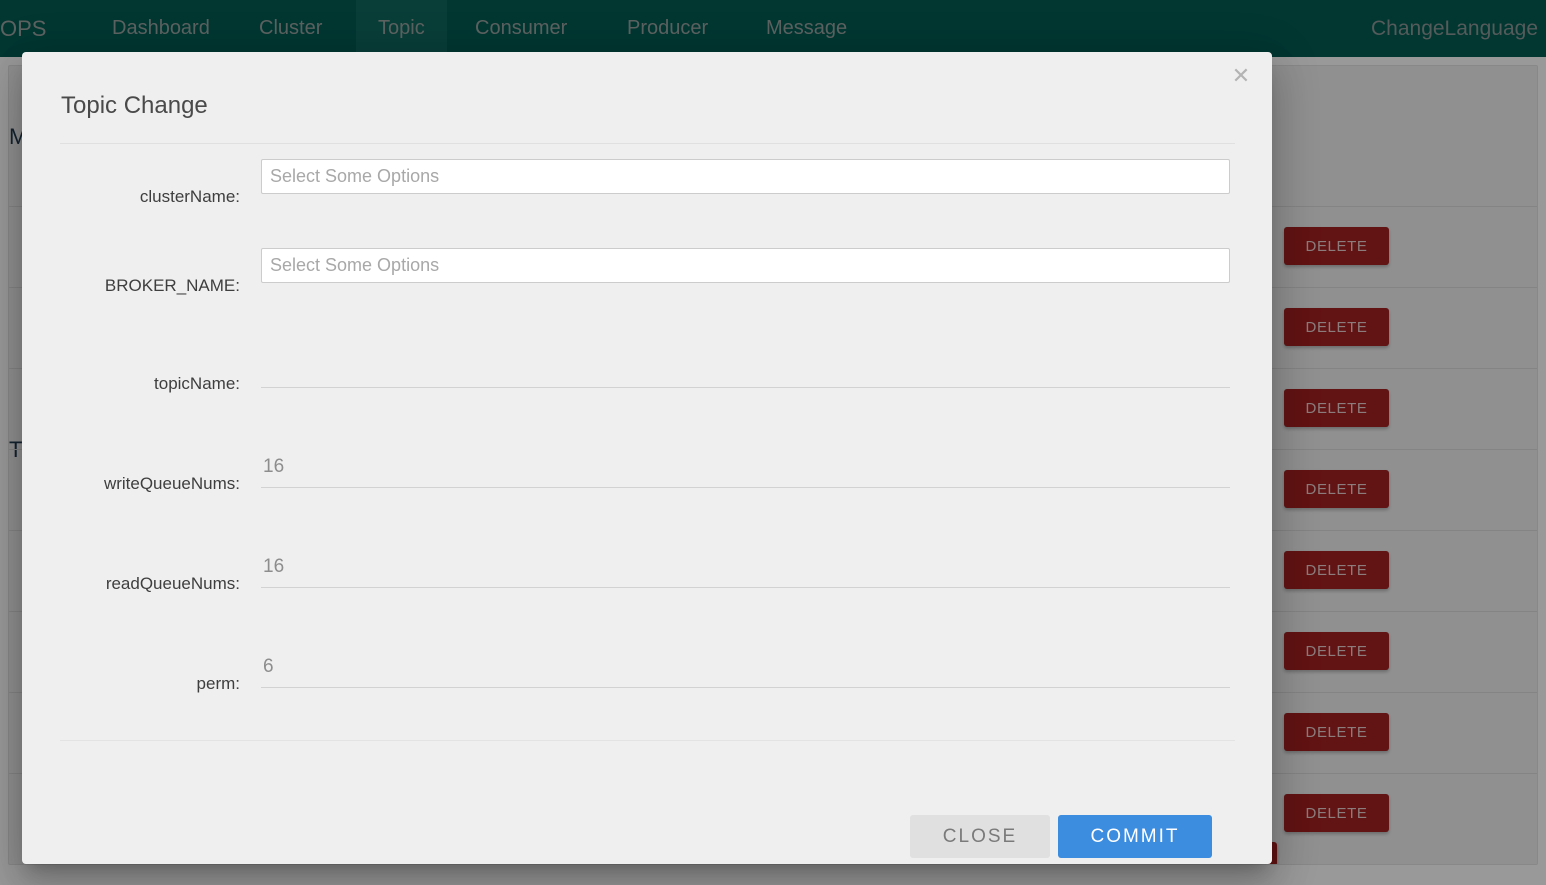  I want to click on commit-button: COMMIT, so click(1135, 836).